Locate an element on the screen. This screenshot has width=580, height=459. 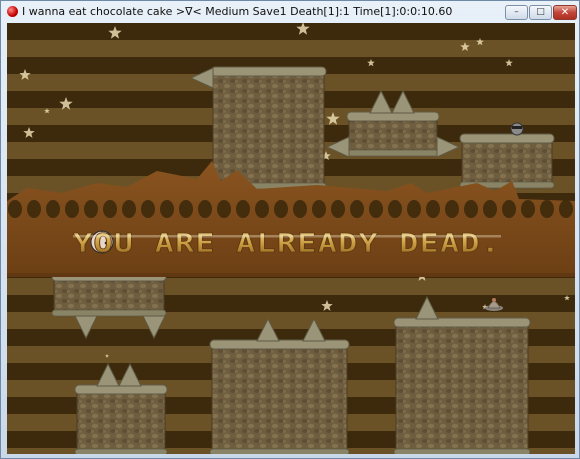
close-button: ✕ is located at coordinates (565, 12).